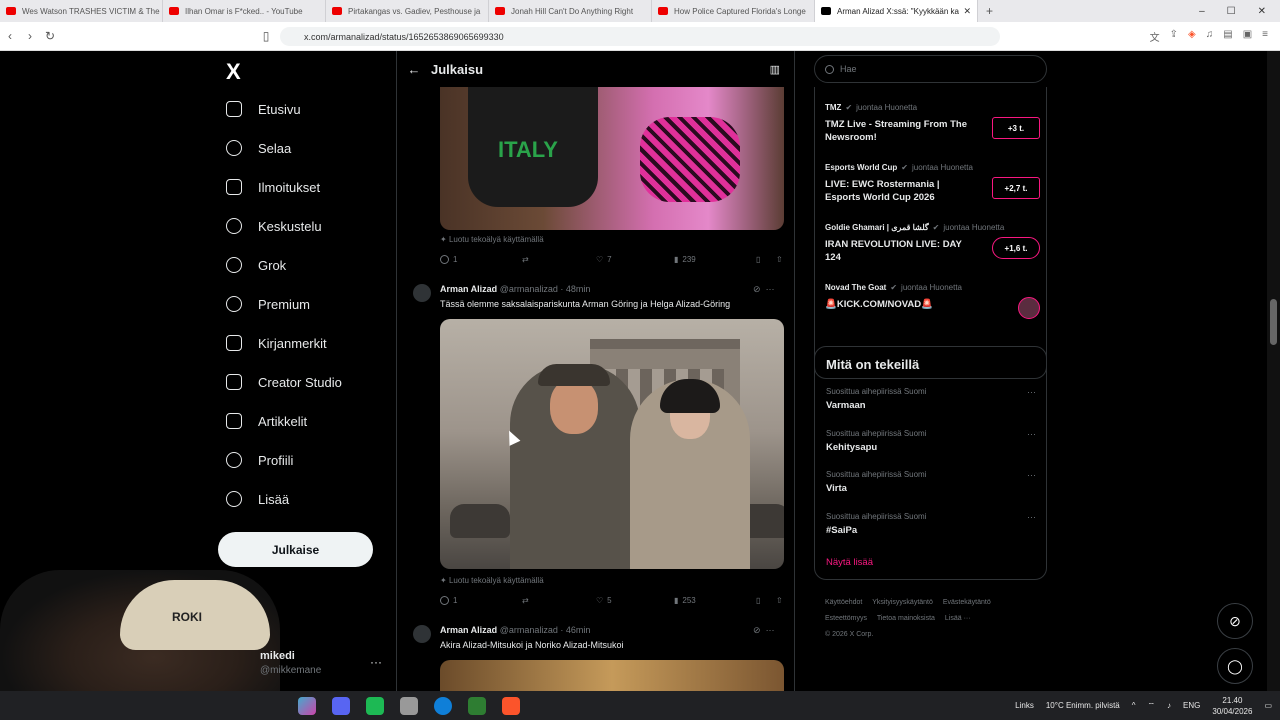 The height and width of the screenshot is (720, 1280). I want to click on nav-item-grok: Grok, so click(256, 265).